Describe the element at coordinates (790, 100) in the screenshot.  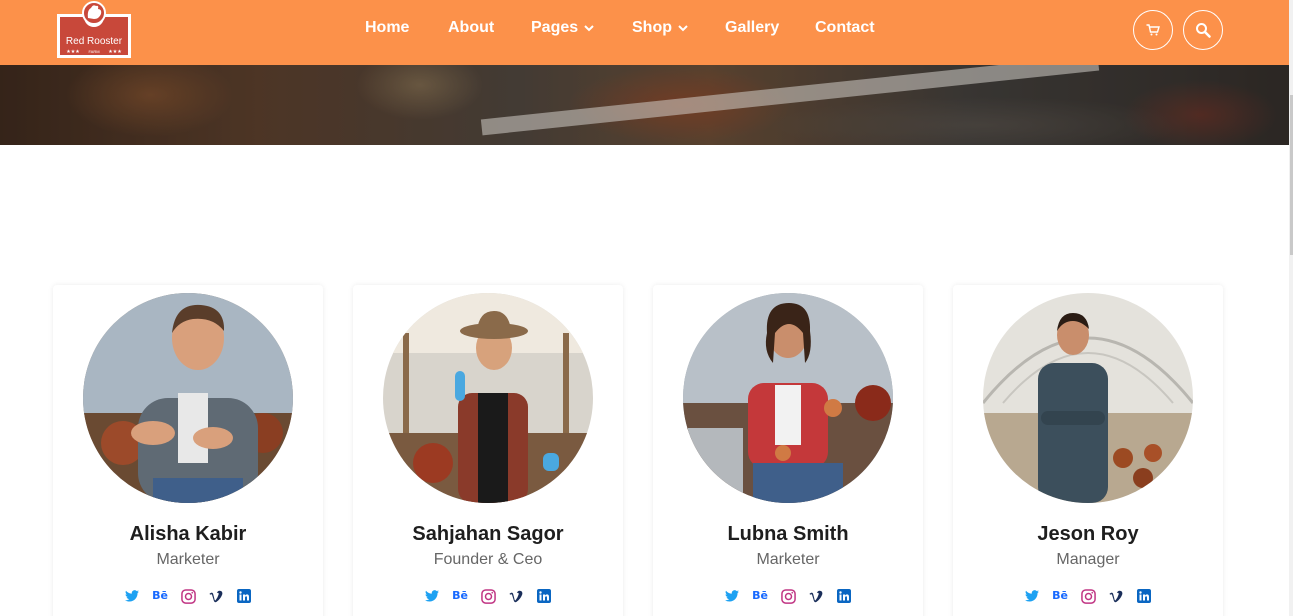
I see `banner-feeder-rail` at that location.